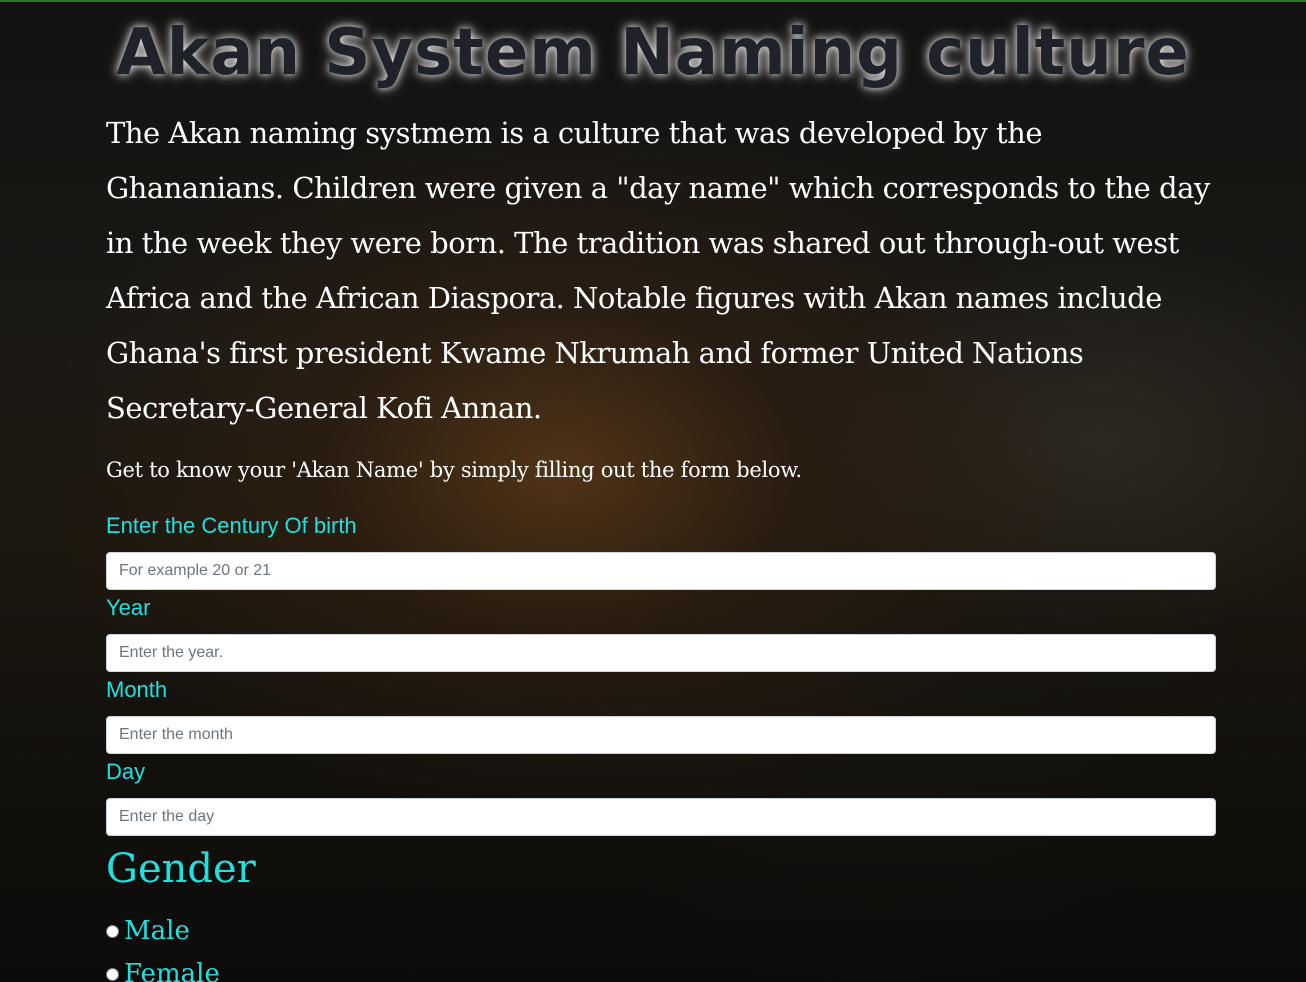 The width and height of the screenshot is (1306, 982). I want to click on century-label: Enter the Century Of birth, so click(231, 525).